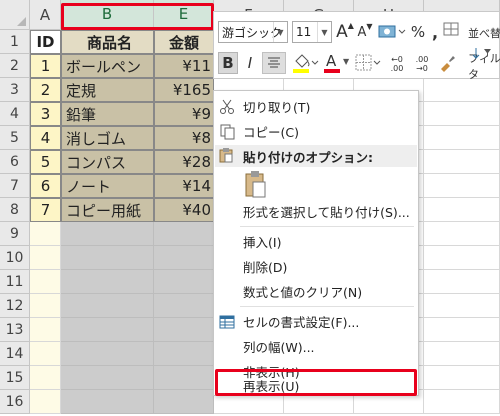 The height and width of the screenshot is (416, 500). I want to click on header-cell-price: 金額, so click(184, 42).